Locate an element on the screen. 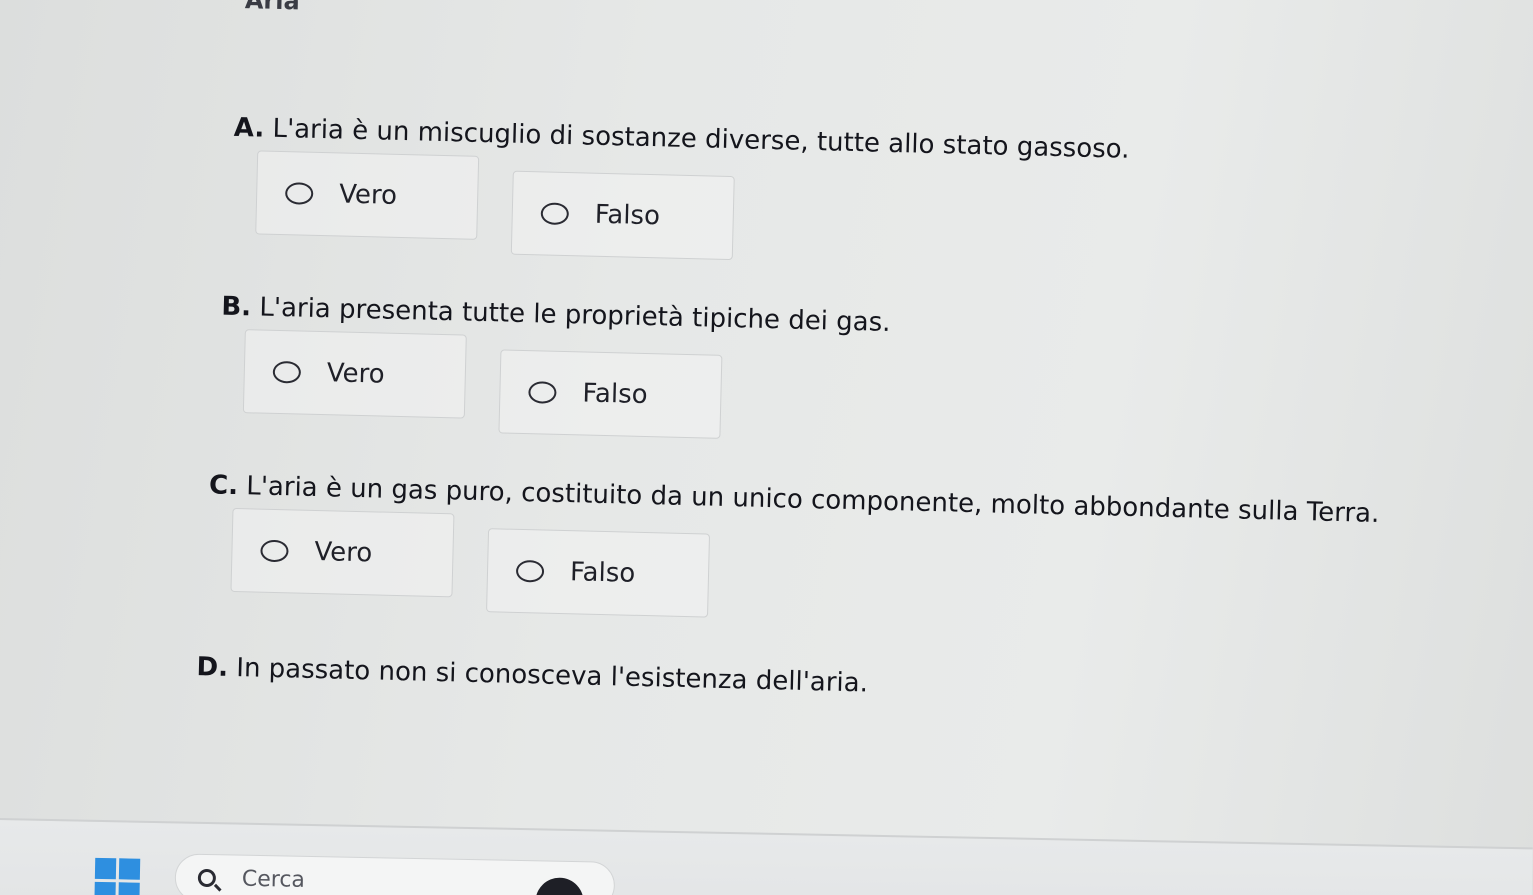 This screenshot has width=1533, height=895. question-c-option-falso: Falso is located at coordinates (598, 573).